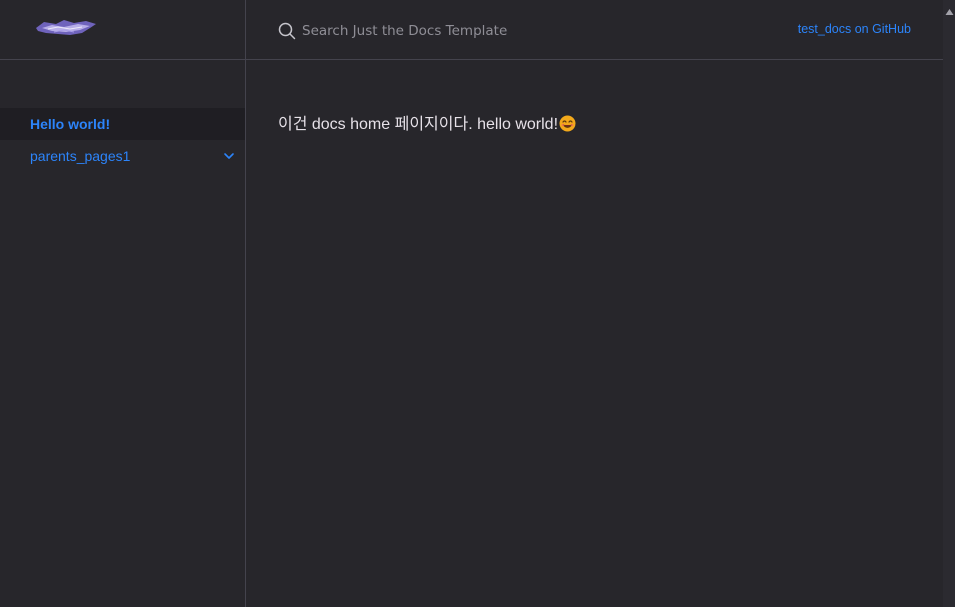 This screenshot has height=607, width=955. Describe the element at coordinates (122, 124) in the screenshot. I see `nav-item-hello-world: Hello world!` at that location.